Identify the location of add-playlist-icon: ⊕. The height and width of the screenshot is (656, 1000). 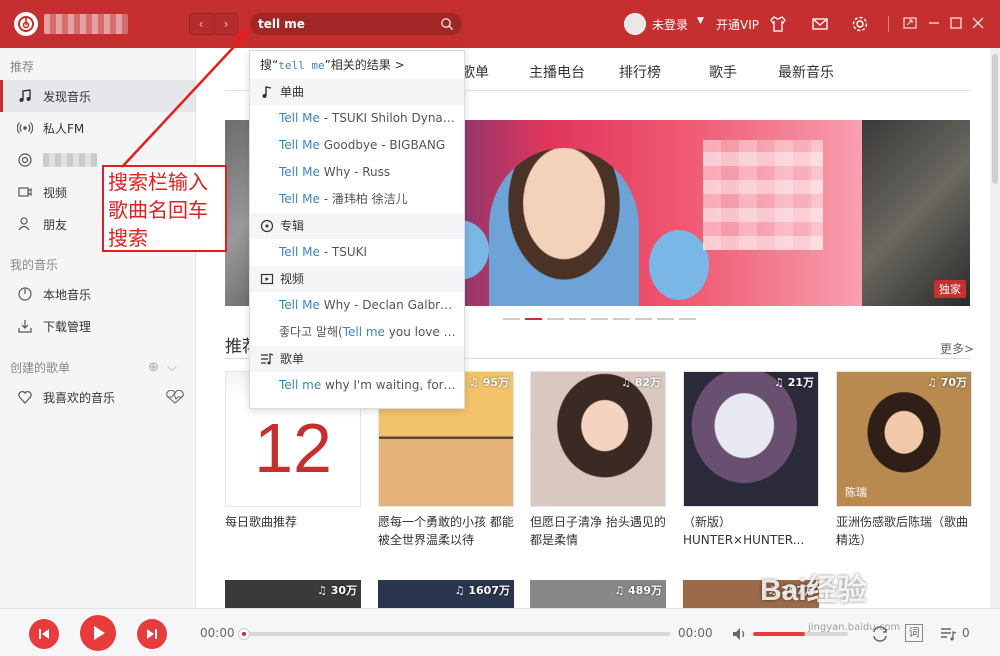
(153, 367).